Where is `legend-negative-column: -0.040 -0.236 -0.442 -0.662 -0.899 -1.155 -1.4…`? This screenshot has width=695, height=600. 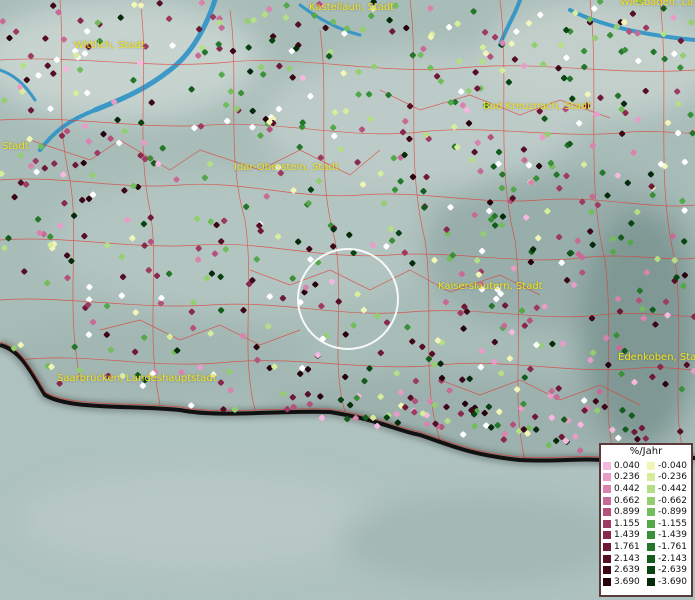 legend-negative-column: -0.040 -0.236 -0.442 -0.662 -0.899 -1.155 -1.4… is located at coordinates (669, 524).